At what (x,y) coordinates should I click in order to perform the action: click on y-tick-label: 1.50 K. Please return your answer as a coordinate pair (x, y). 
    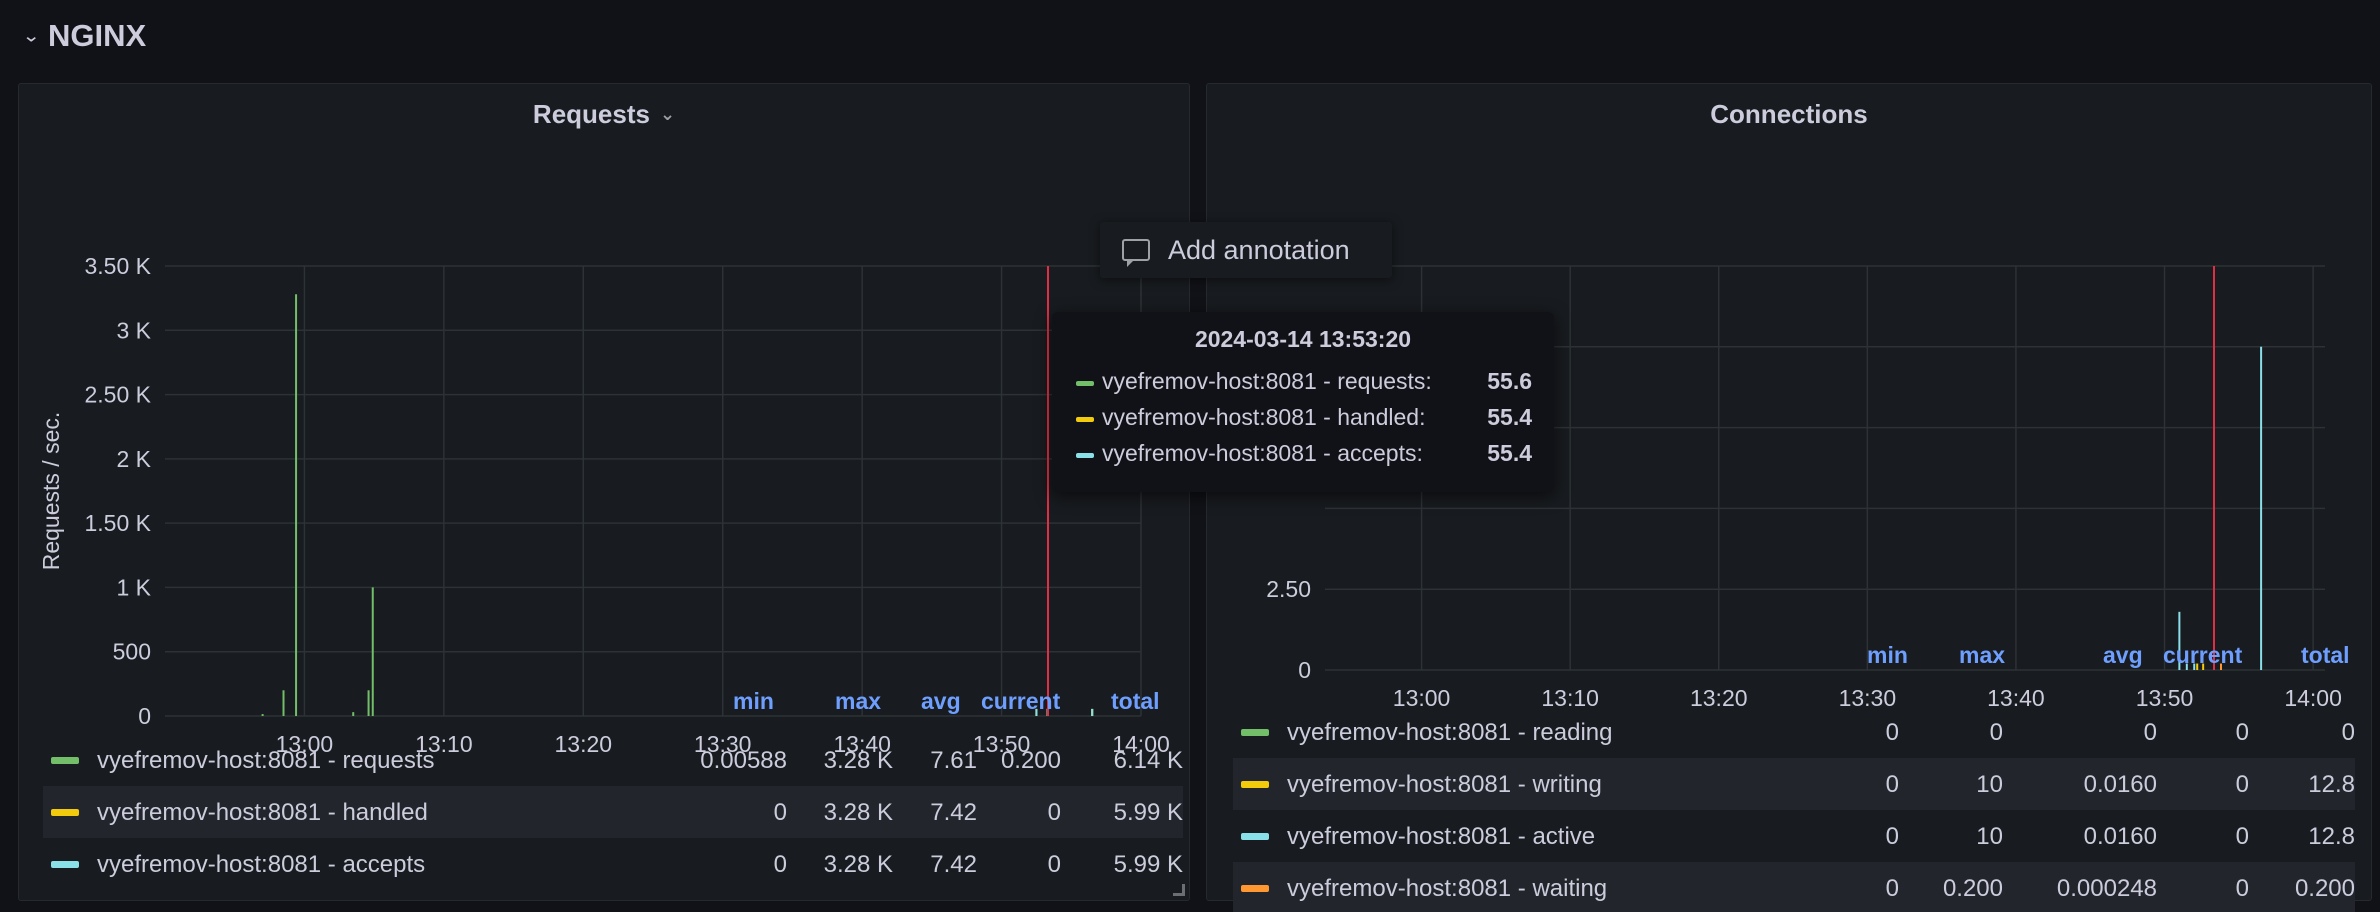
    Looking at the image, I should click on (118, 523).